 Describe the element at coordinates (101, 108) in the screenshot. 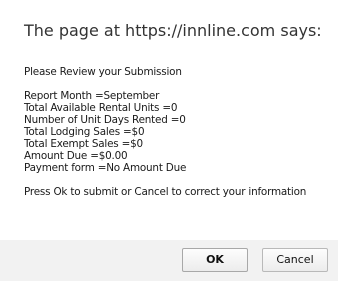

I see `detail-total-available-rental-units: Total Available Rental Units =0` at that location.